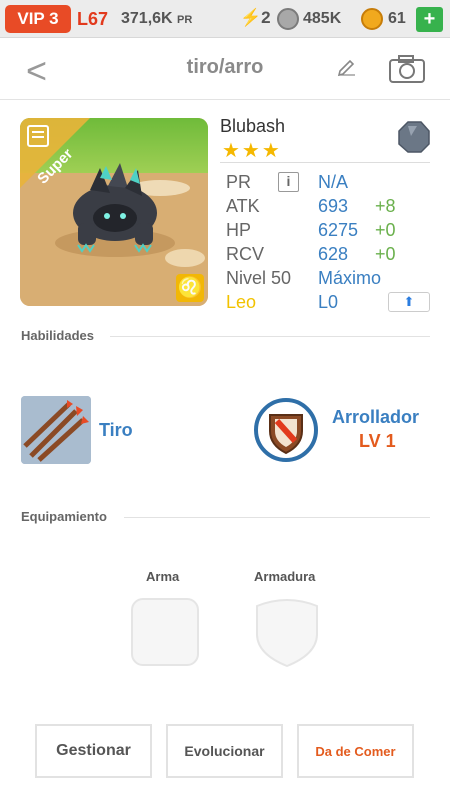 This screenshot has width=450, height=800. I want to click on hp-label: HP, so click(239, 230).